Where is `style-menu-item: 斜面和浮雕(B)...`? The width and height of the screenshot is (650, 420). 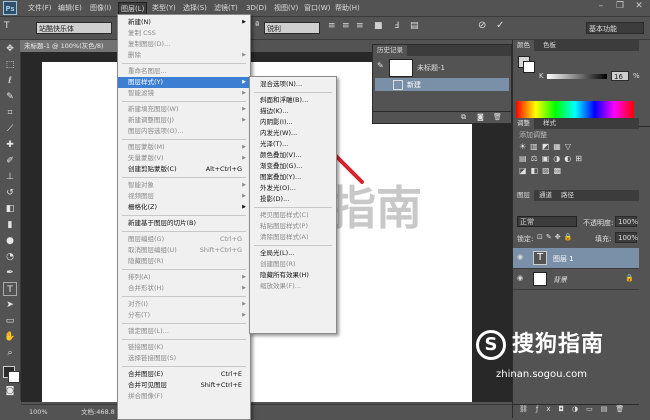
style-menu-item: 斜面和浮雕(B)... is located at coordinates (293, 100).